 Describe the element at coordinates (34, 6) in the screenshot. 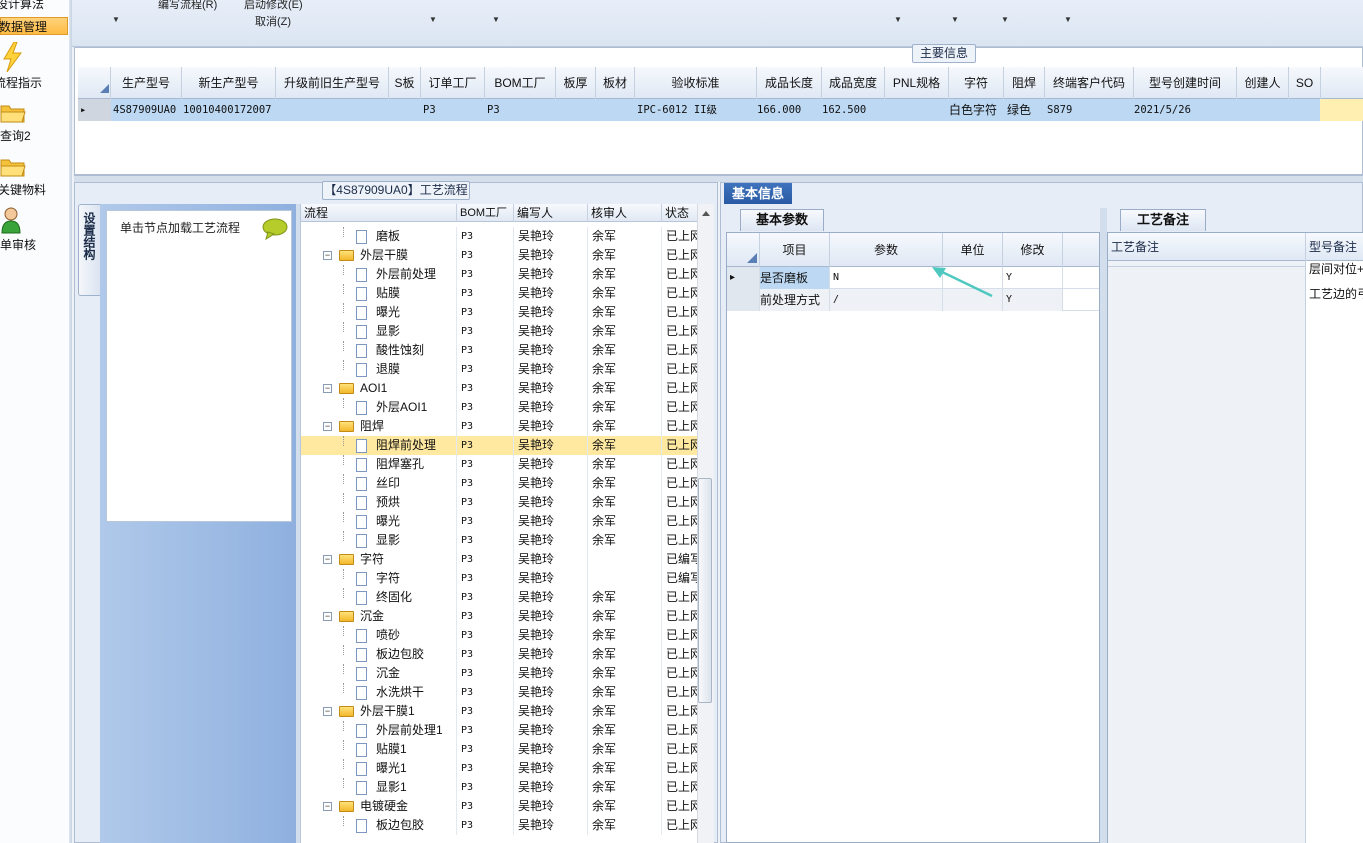

I see `nav-item-design-algorithm: 设计算法` at that location.